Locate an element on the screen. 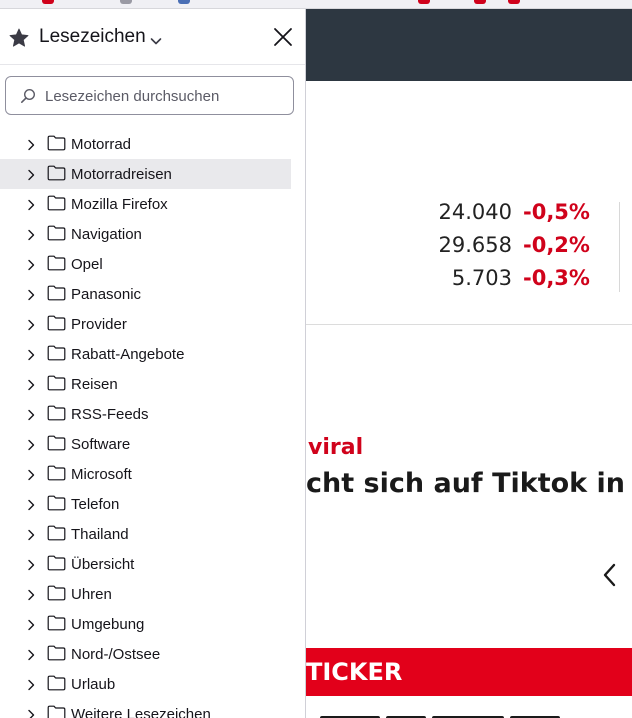 The height and width of the screenshot is (718, 632). bookmark-folder-item: Mozilla Firefox is located at coordinates (145, 204).